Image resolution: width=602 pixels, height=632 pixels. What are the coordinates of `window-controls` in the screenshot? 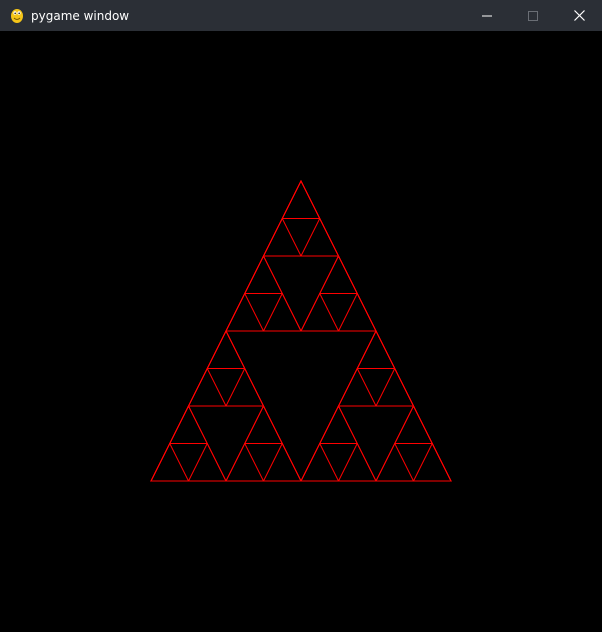 It's located at (533, 15).